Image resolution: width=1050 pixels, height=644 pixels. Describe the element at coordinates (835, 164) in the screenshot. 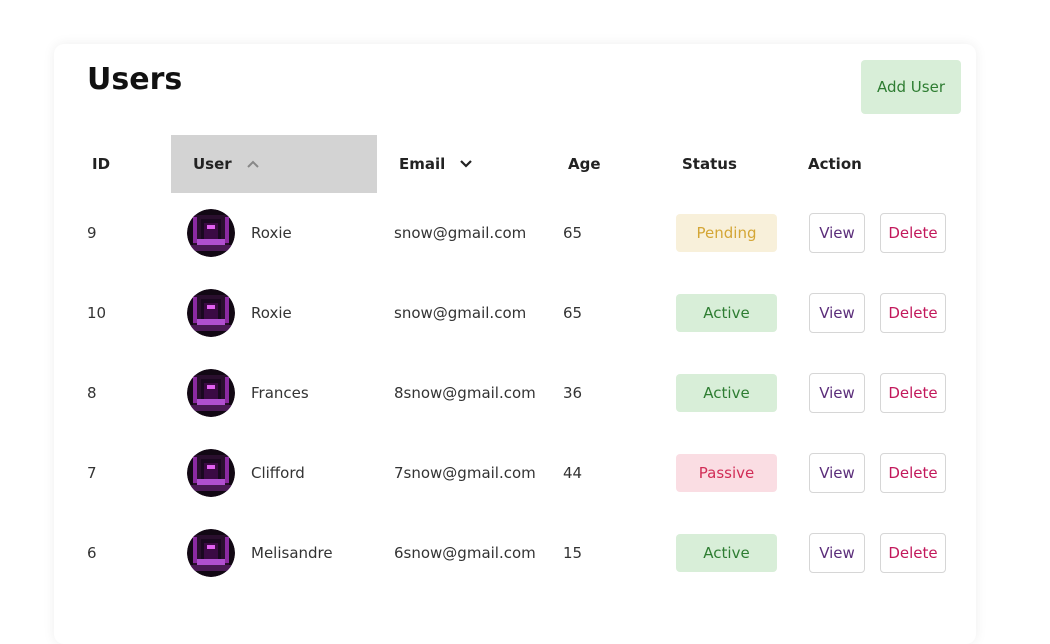

I see `column-header-label: Action` at that location.